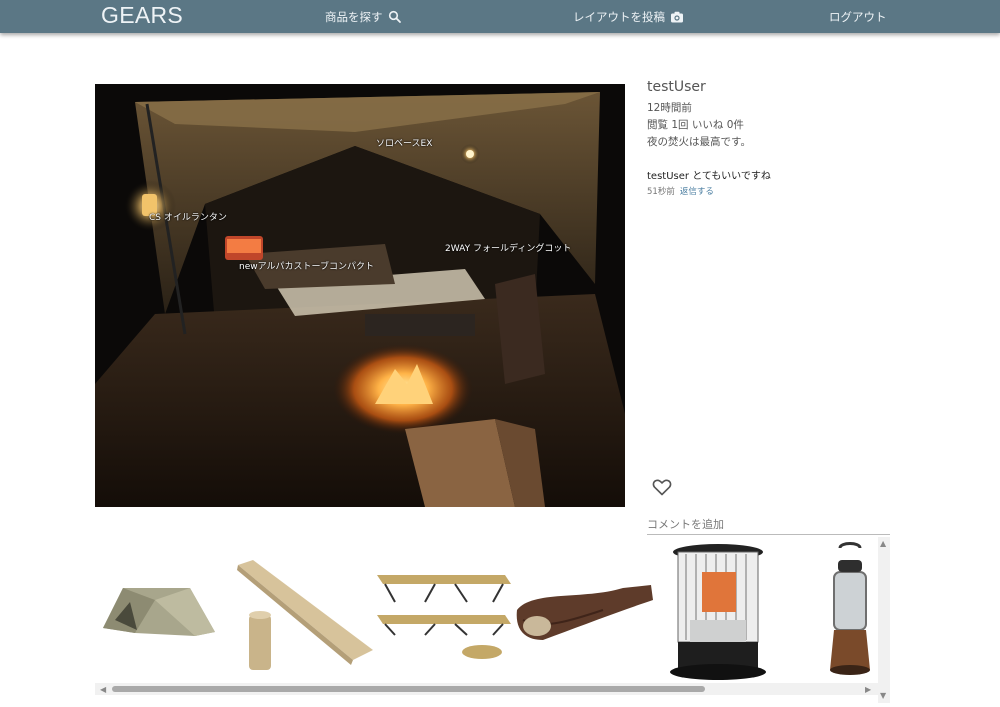 The width and height of the screenshot is (1000, 707). I want to click on scroll-up-icon: ▲, so click(883, 543).